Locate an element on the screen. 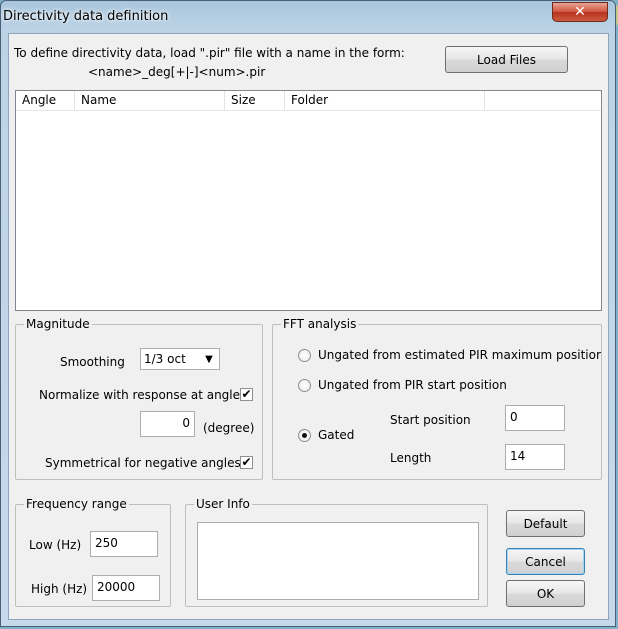 The height and width of the screenshot is (629, 618). user-info-textarea is located at coordinates (338, 561).